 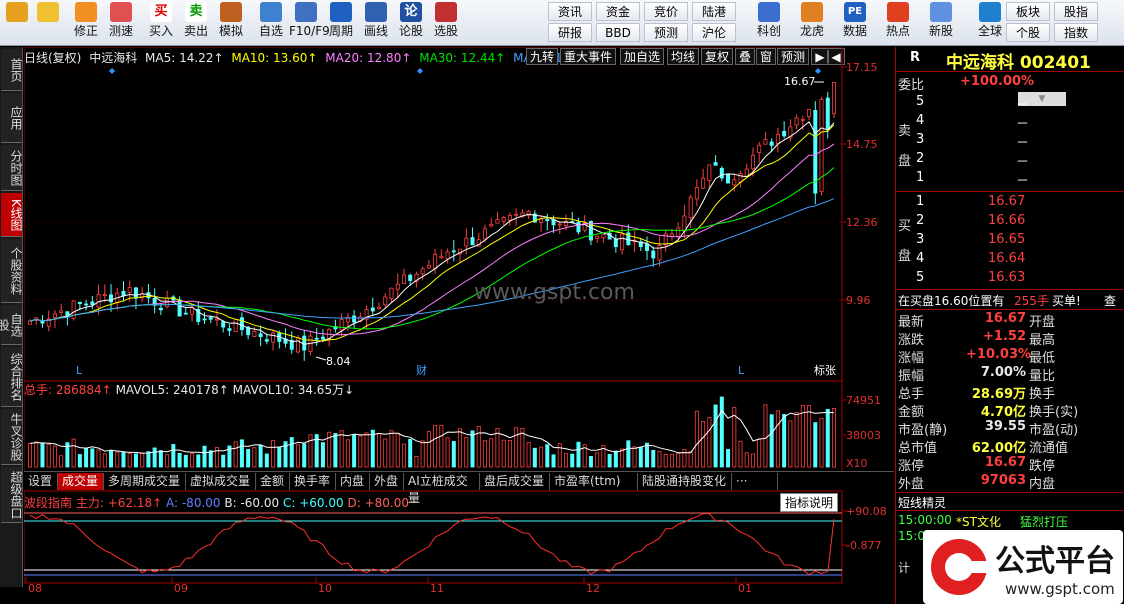 What do you see at coordinates (231, 23) in the screenshot?
I see `模拟-button: 模拟` at bounding box center [231, 23].